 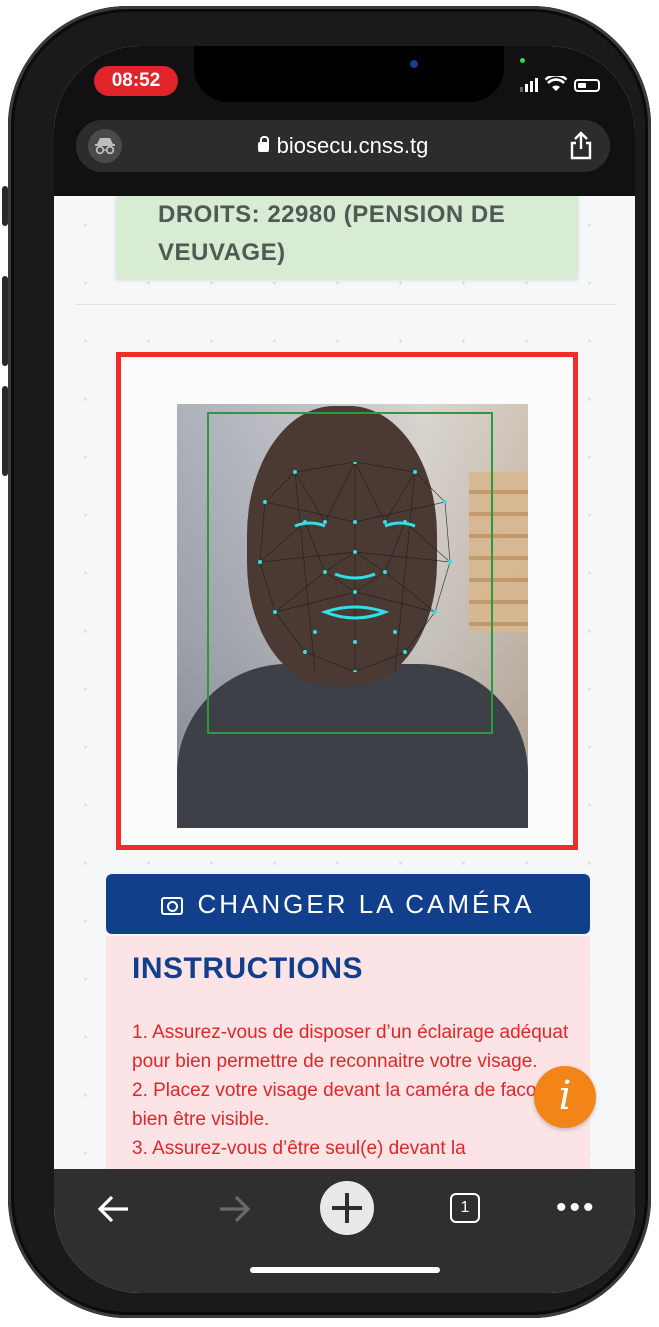 What do you see at coordinates (352, 145) in the screenshot?
I see `url-text: biosecu.cnss.tg` at bounding box center [352, 145].